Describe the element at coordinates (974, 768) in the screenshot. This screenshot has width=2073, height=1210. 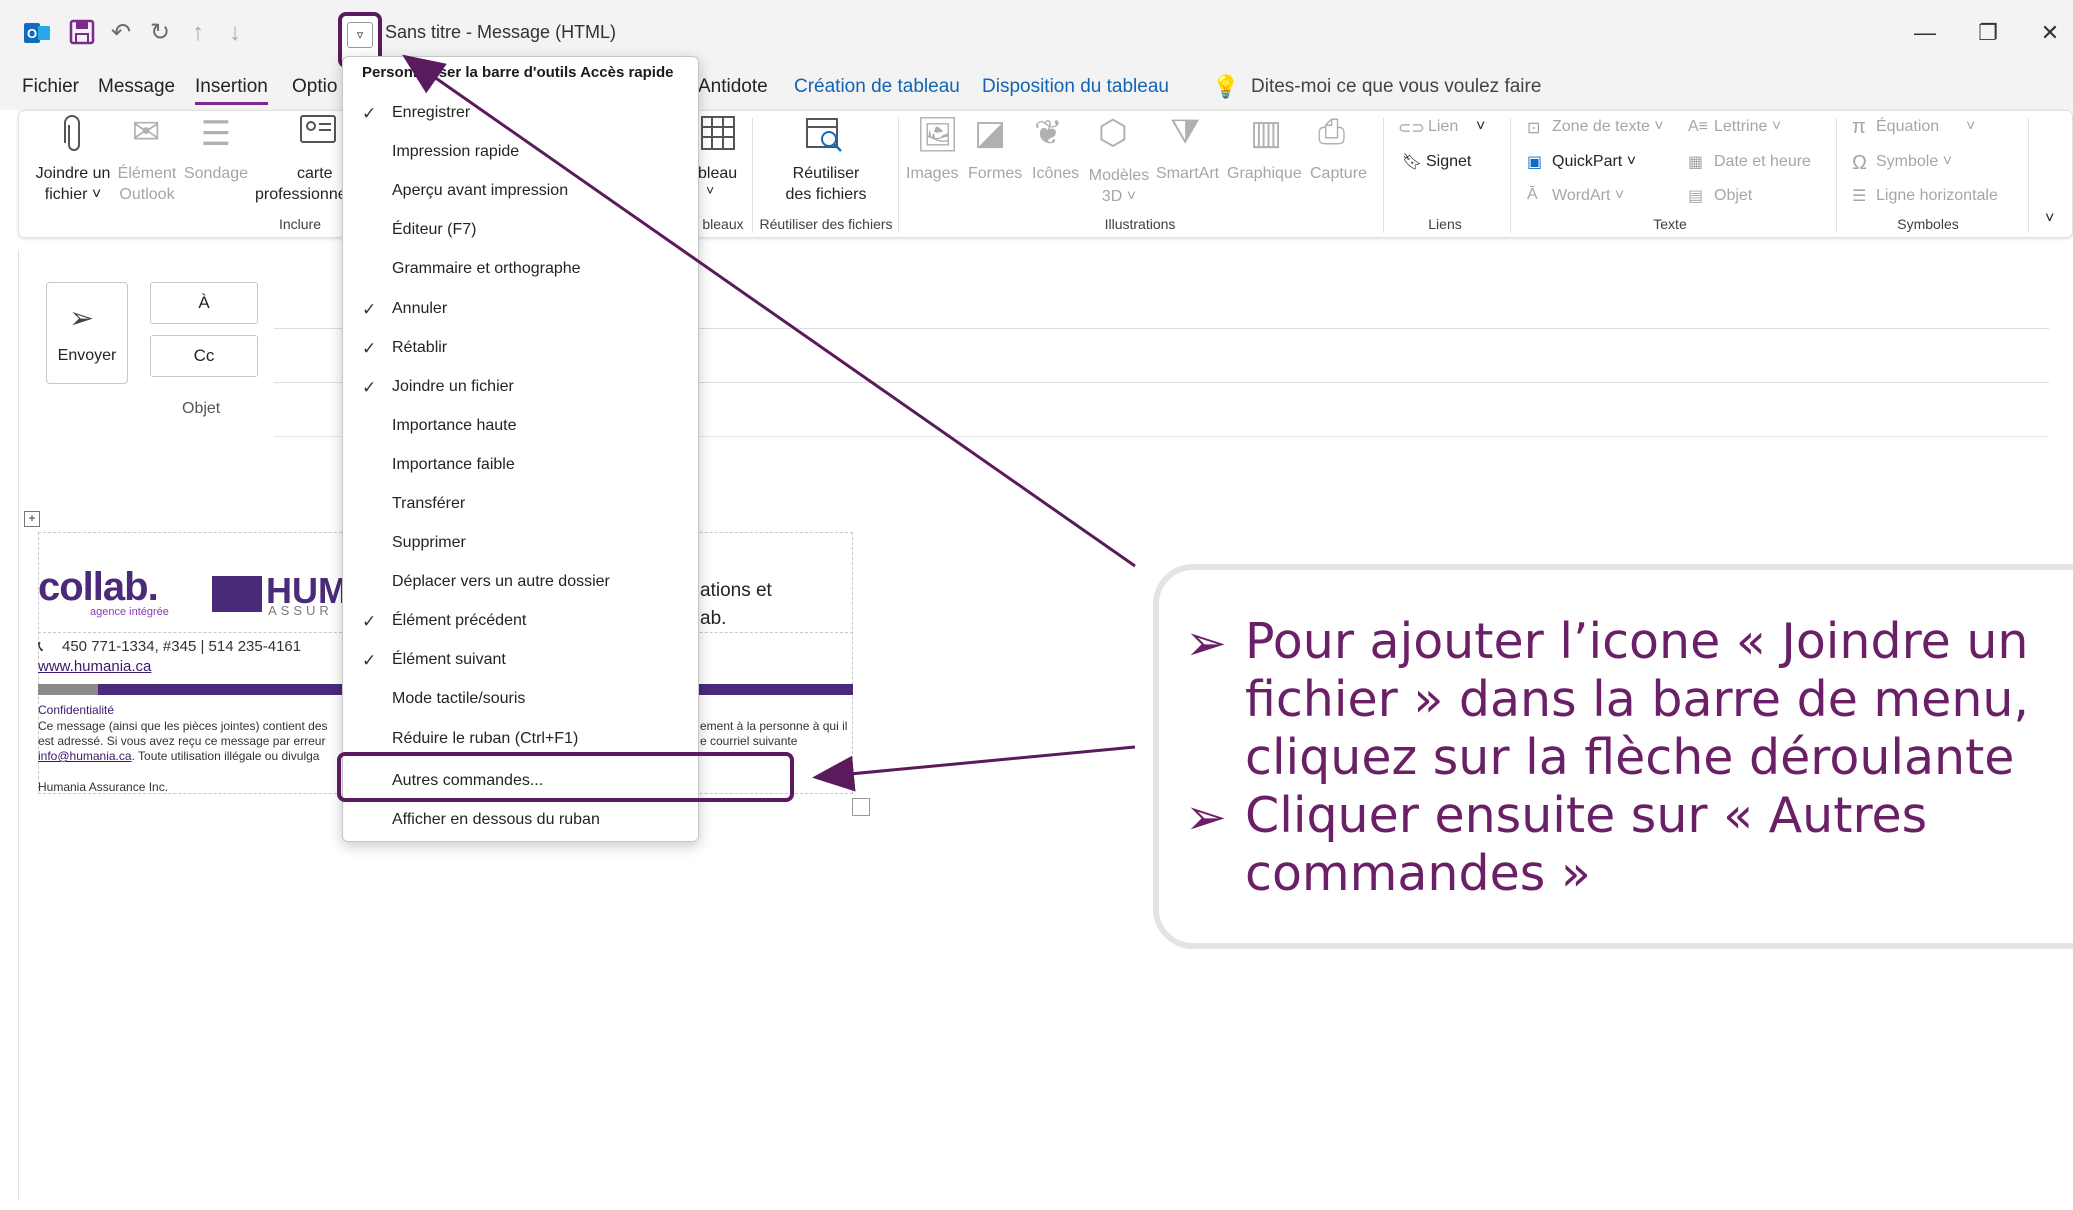
I see `arrow-to-autres-commandes` at that location.